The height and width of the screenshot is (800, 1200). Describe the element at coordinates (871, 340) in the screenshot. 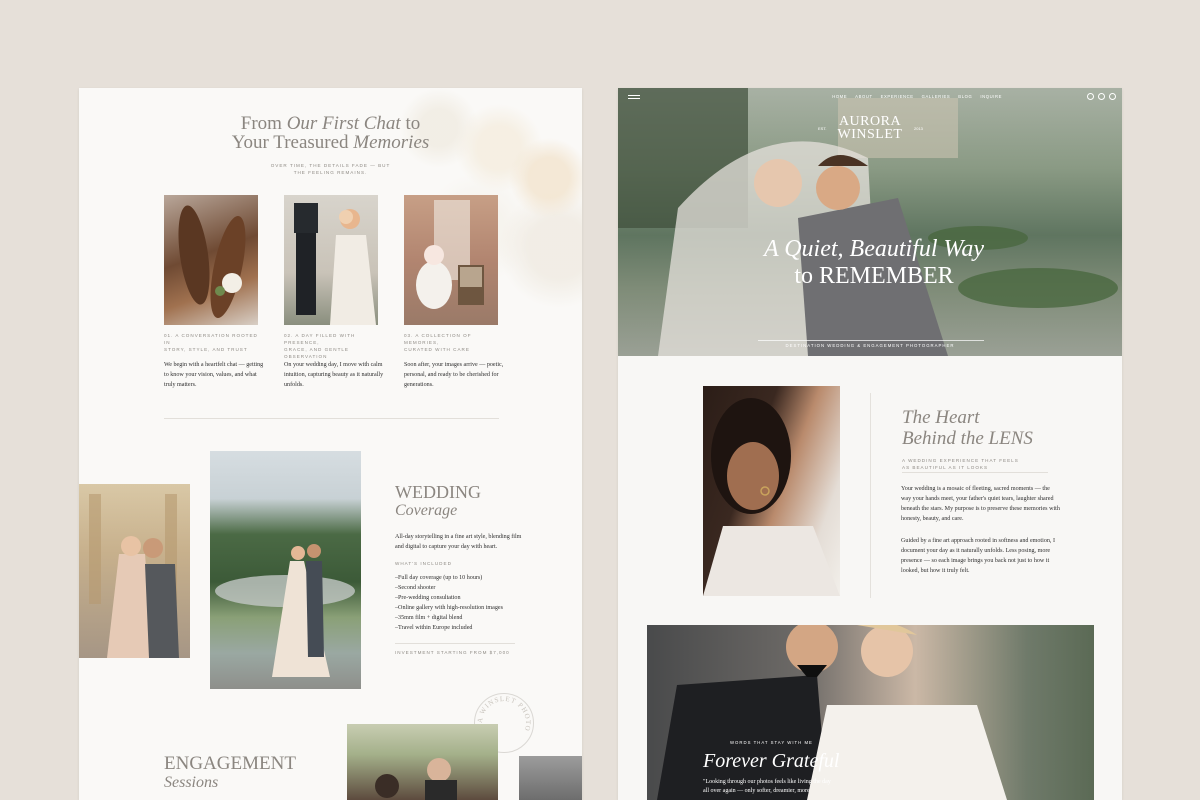

I see `hero-divider` at that location.